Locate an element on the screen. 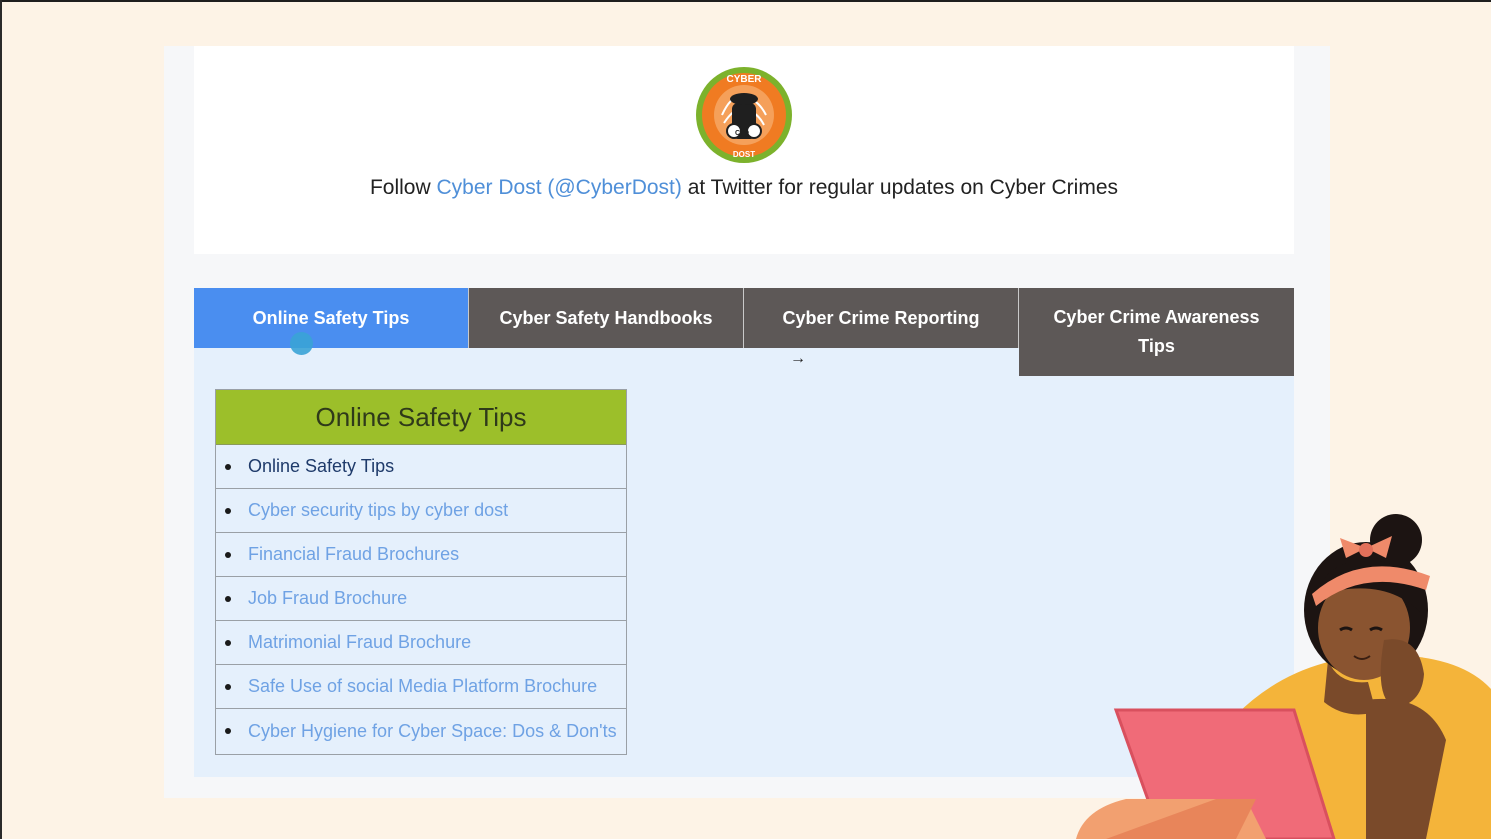  cyberdost-twitter-link: Cyber Dost (@CyberDost) is located at coordinates (559, 187).